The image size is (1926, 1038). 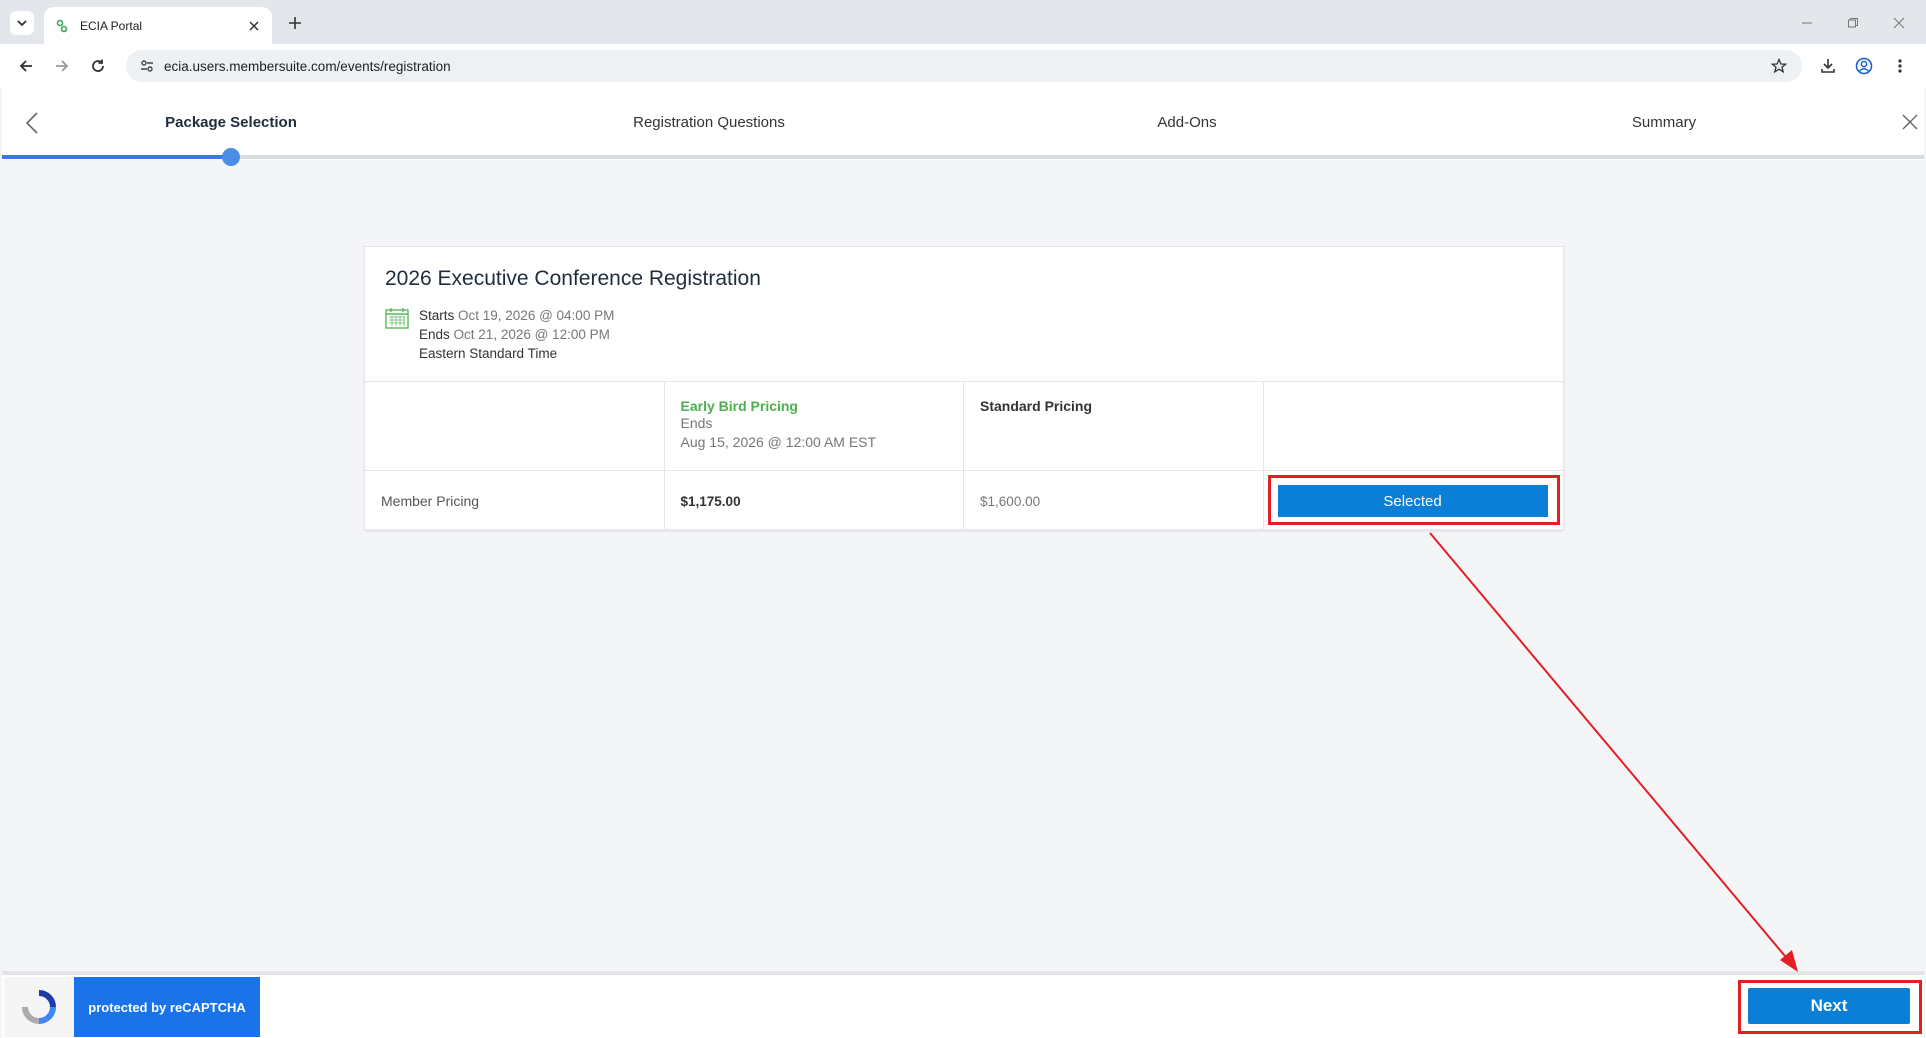 I want to click on header-cell-empty, so click(x=515, y=426).